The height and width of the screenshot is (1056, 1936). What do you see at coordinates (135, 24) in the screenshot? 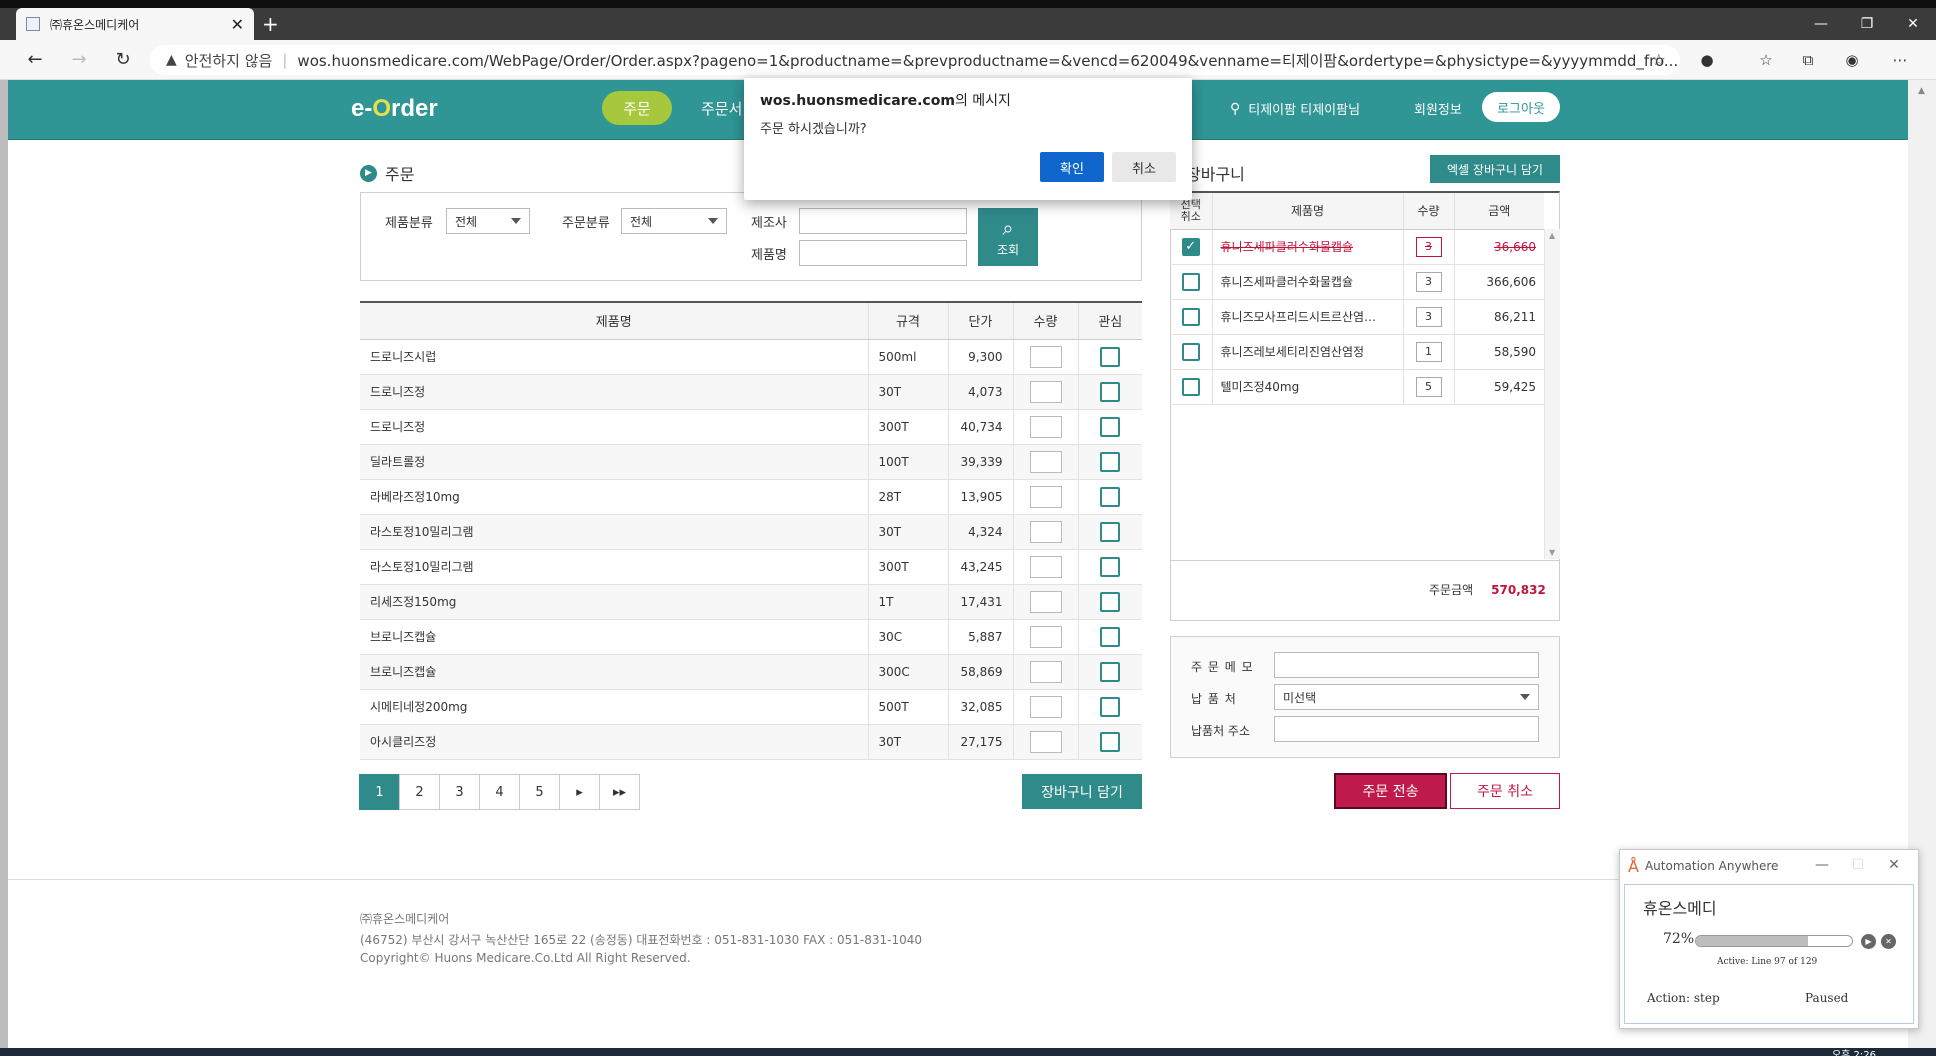
I see `browser-tab: ㈜휴온스메디케어 ✕` at bounding box center [135, 24].